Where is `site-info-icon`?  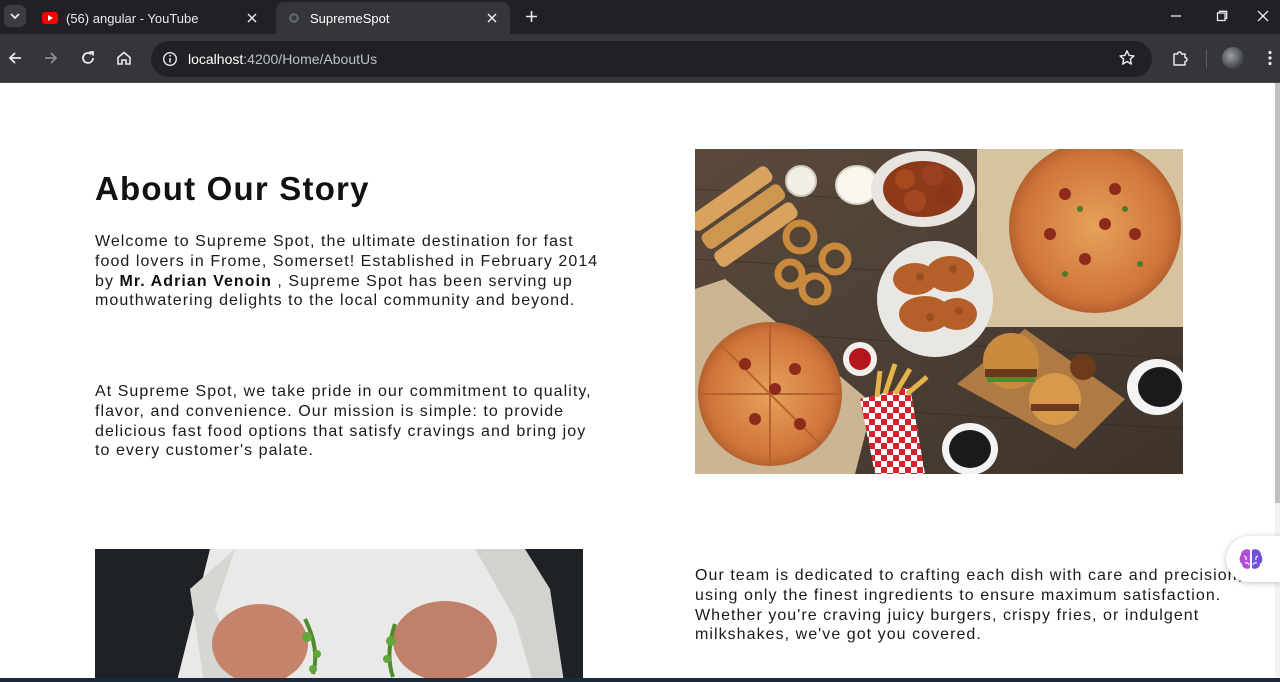 site-info-icon is located at coordinates (170, 59).